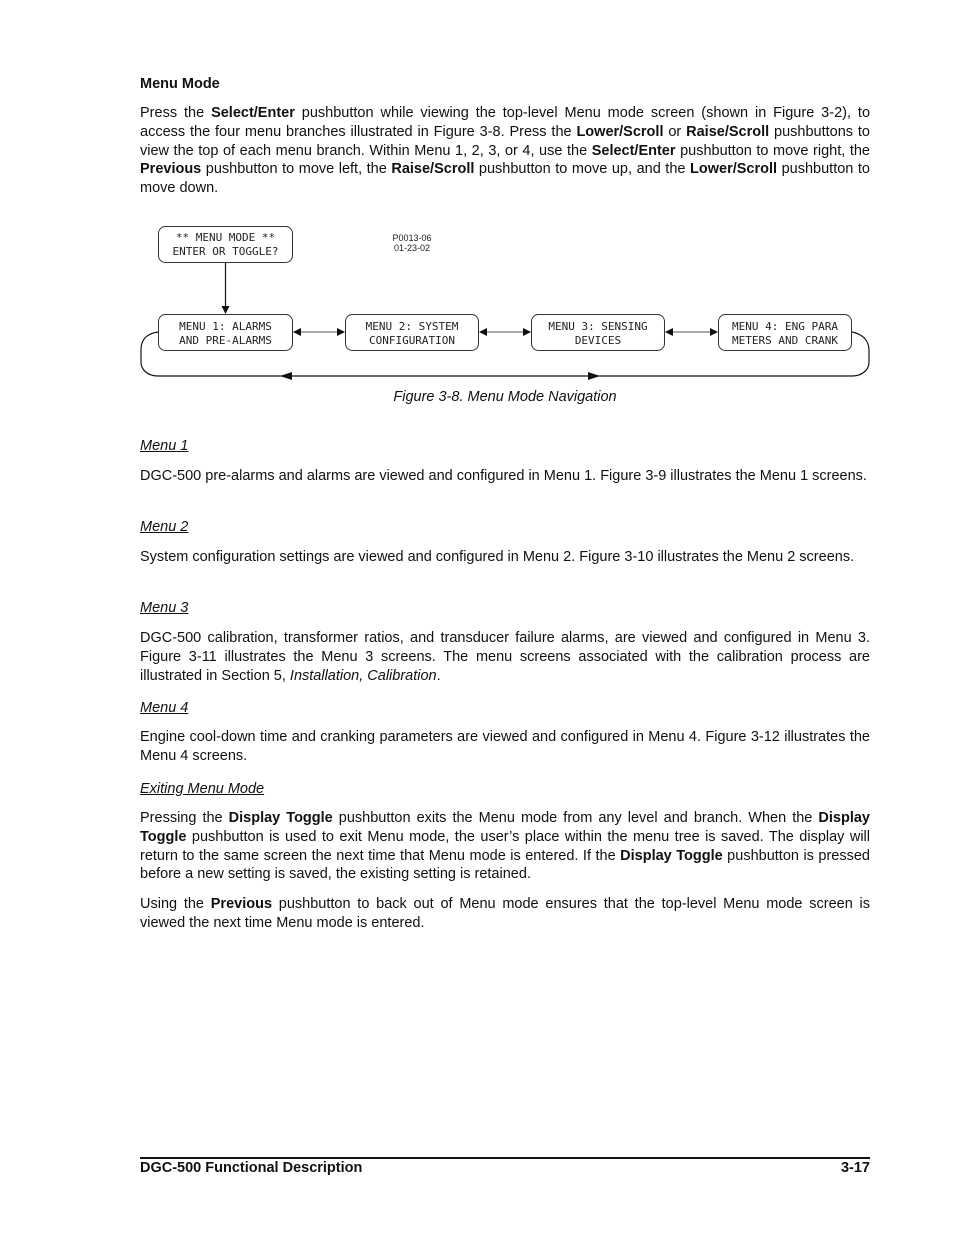 The width and height of the screenshot is (954, 1235). I want to click on text-run: Pressing the, so click(184, 818).